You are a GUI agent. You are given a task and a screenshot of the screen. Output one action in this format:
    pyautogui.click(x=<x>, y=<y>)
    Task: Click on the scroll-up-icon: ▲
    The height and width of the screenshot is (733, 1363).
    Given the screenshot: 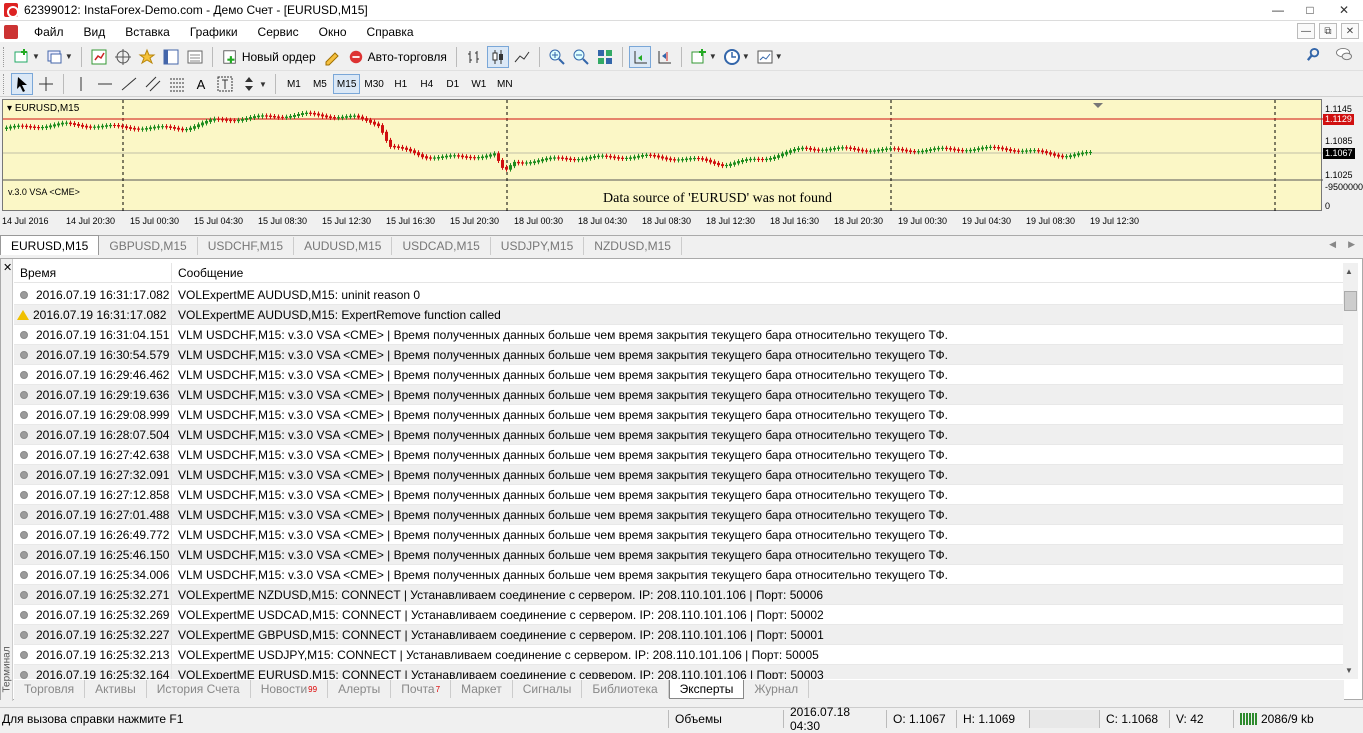 What is the action you would take?
    pyautogui.click(x=1349, y=271)
    